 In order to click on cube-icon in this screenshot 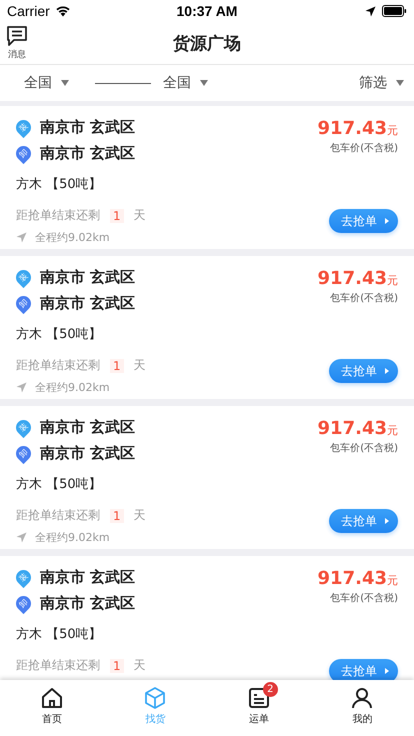, I will do `click(155, 698)`.